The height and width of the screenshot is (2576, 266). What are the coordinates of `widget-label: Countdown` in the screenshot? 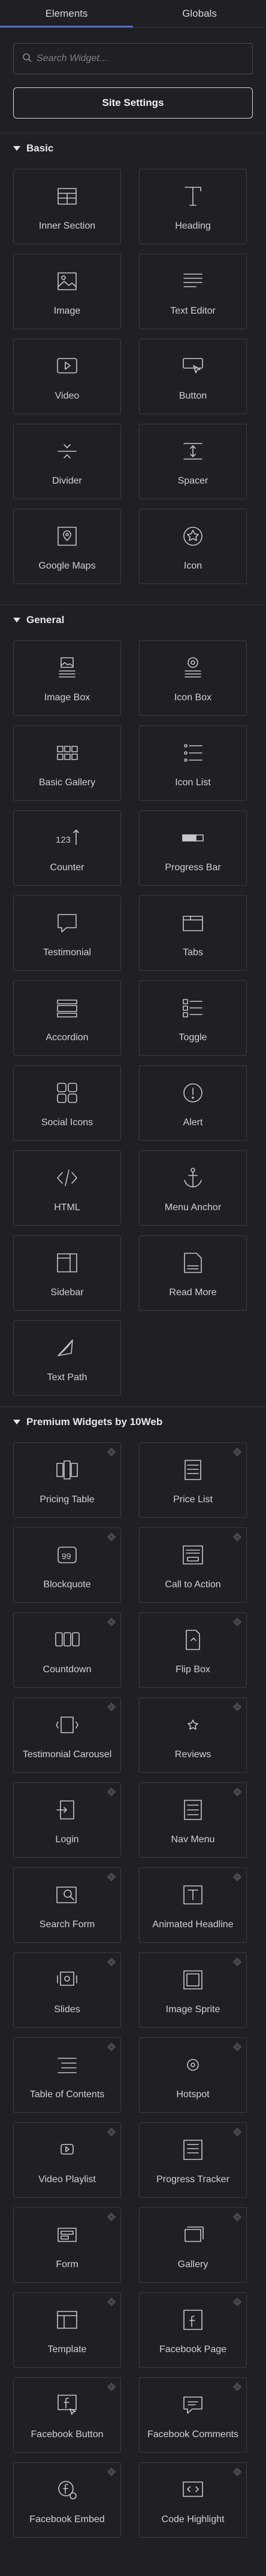 It's located at (67, 1669).